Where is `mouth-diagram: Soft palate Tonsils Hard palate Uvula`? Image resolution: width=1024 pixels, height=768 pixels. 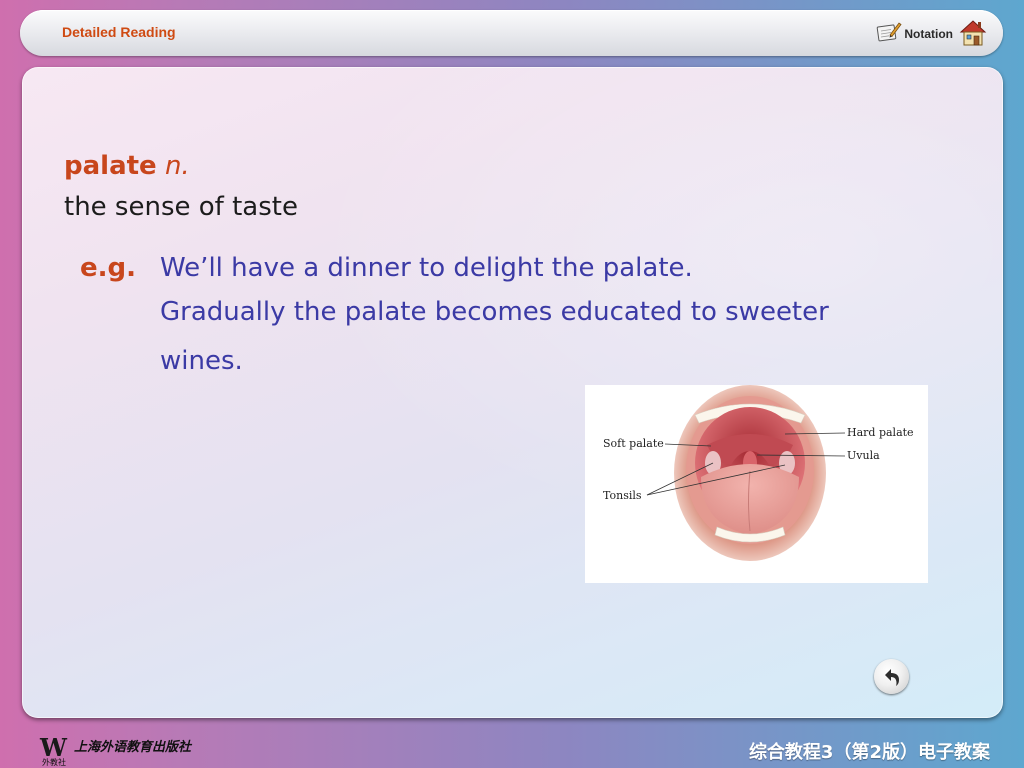 mouth-diagram: Soft palate Tonsils Hard palate Uvula is located at coordinates (756, 484).